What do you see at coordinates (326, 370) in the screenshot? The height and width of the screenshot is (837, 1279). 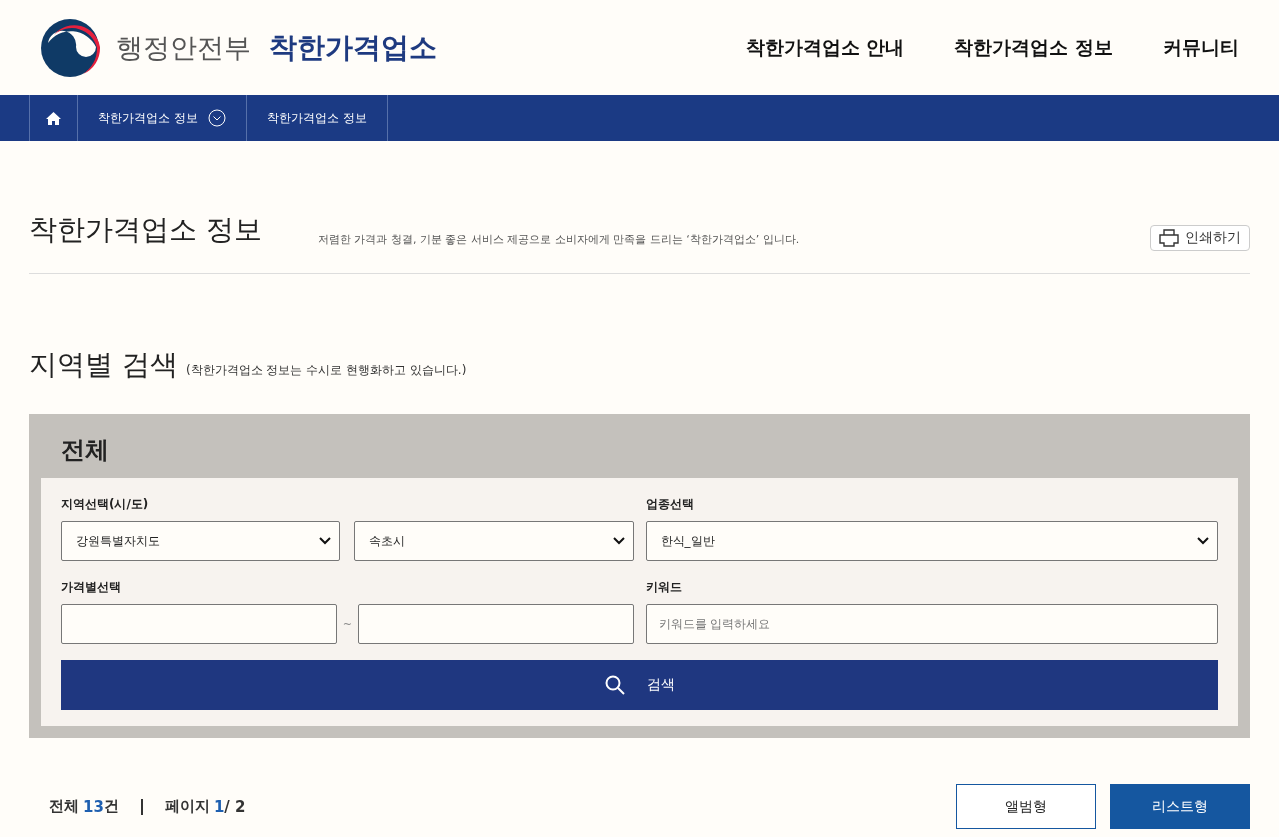 I see `section-note: (착한가격업소 정보는 수시로 현행화하고 있습니다.)` at bounding box center [326, 370].